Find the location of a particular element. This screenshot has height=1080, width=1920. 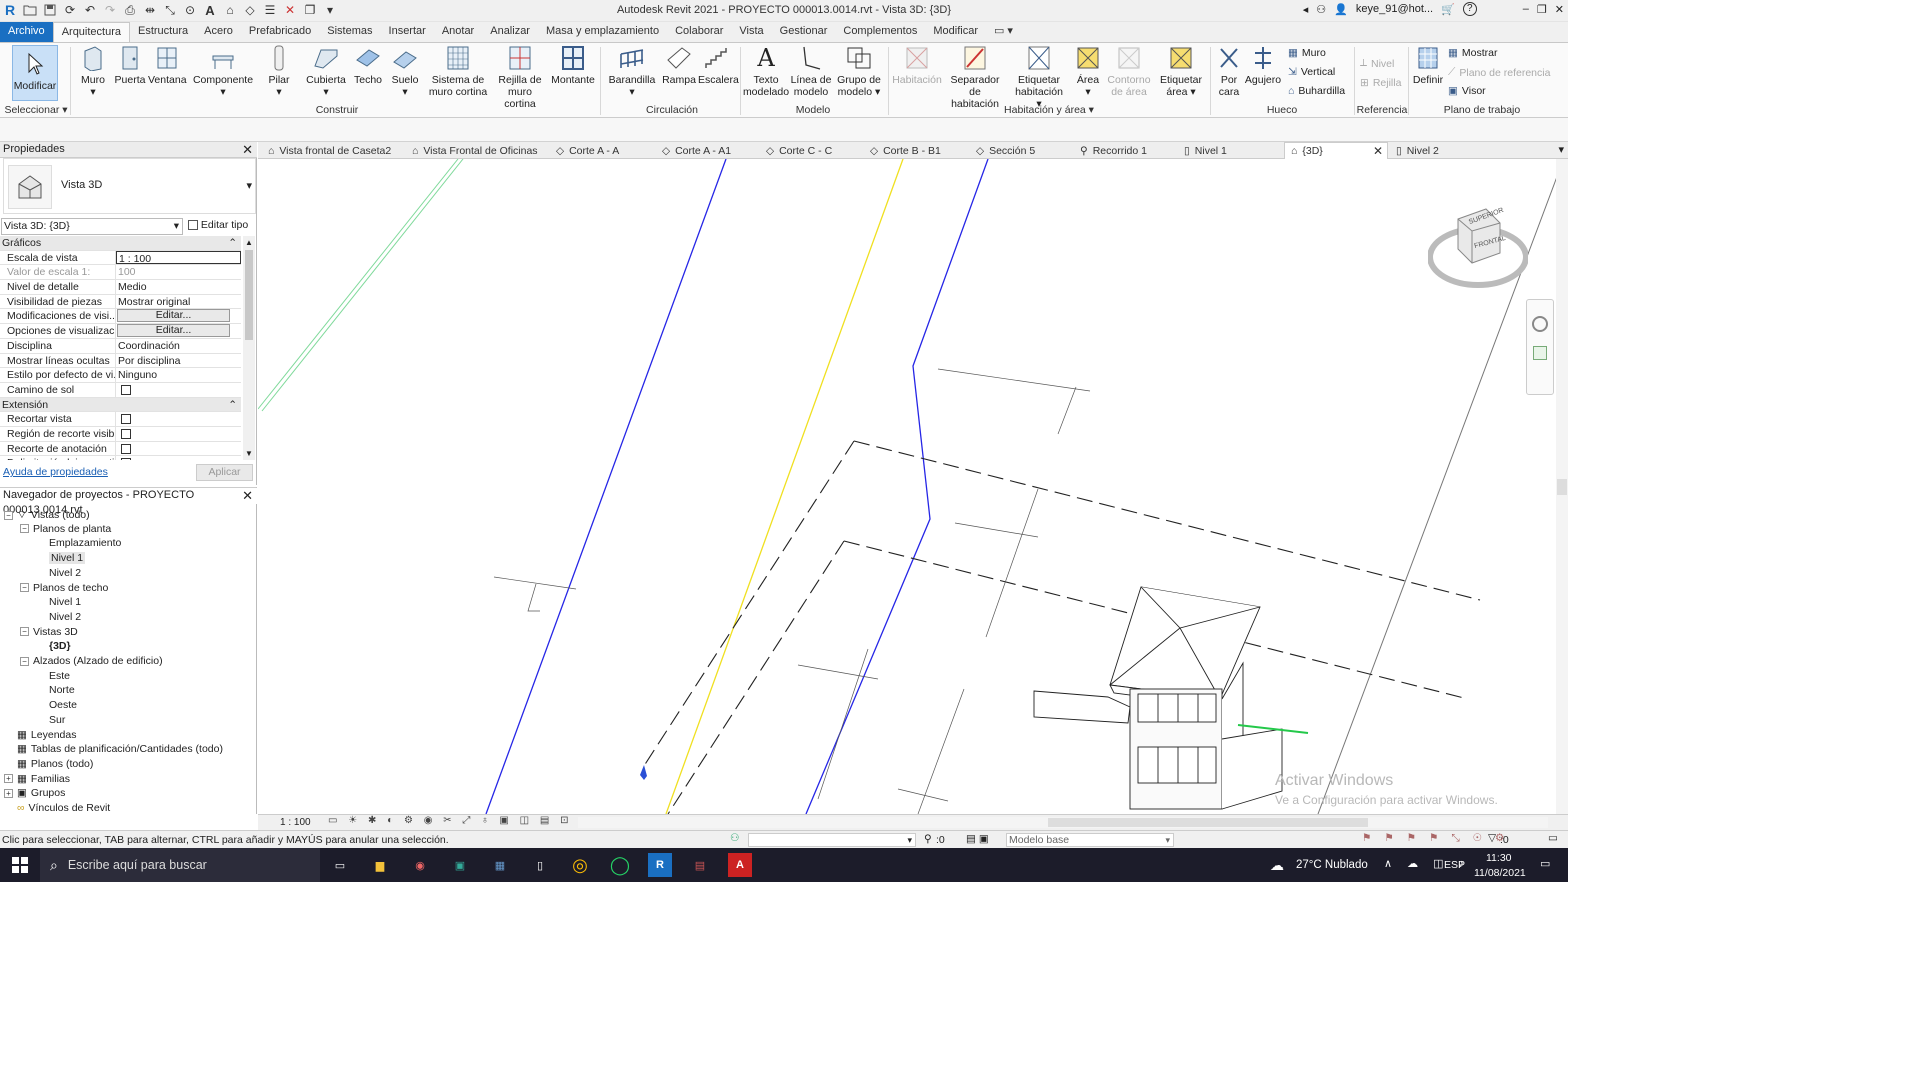

3d-view-icon: ⌂ is located at coordinates (230, 10).